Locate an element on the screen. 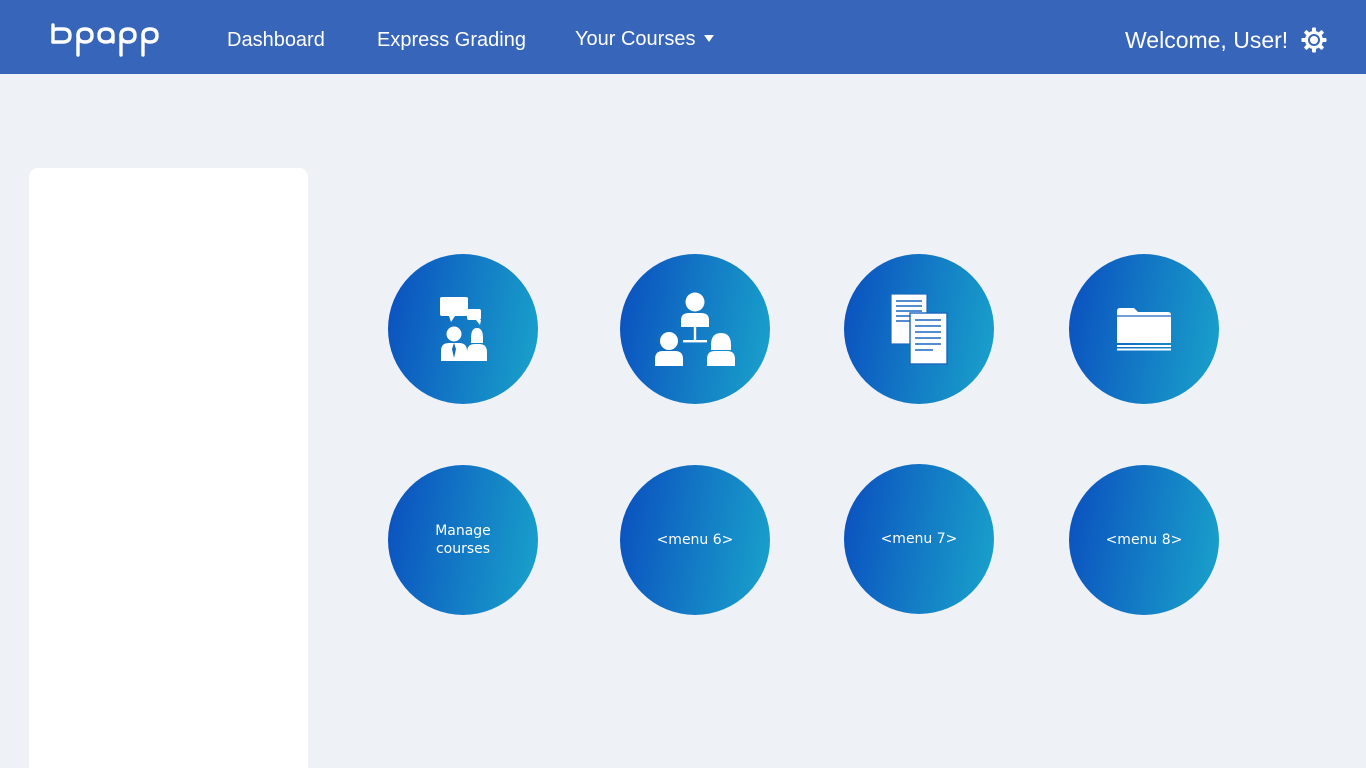 This screenshot has height=768, width=1366. menu-tile-label: <menu 6> is located at coordinates (695, 540).